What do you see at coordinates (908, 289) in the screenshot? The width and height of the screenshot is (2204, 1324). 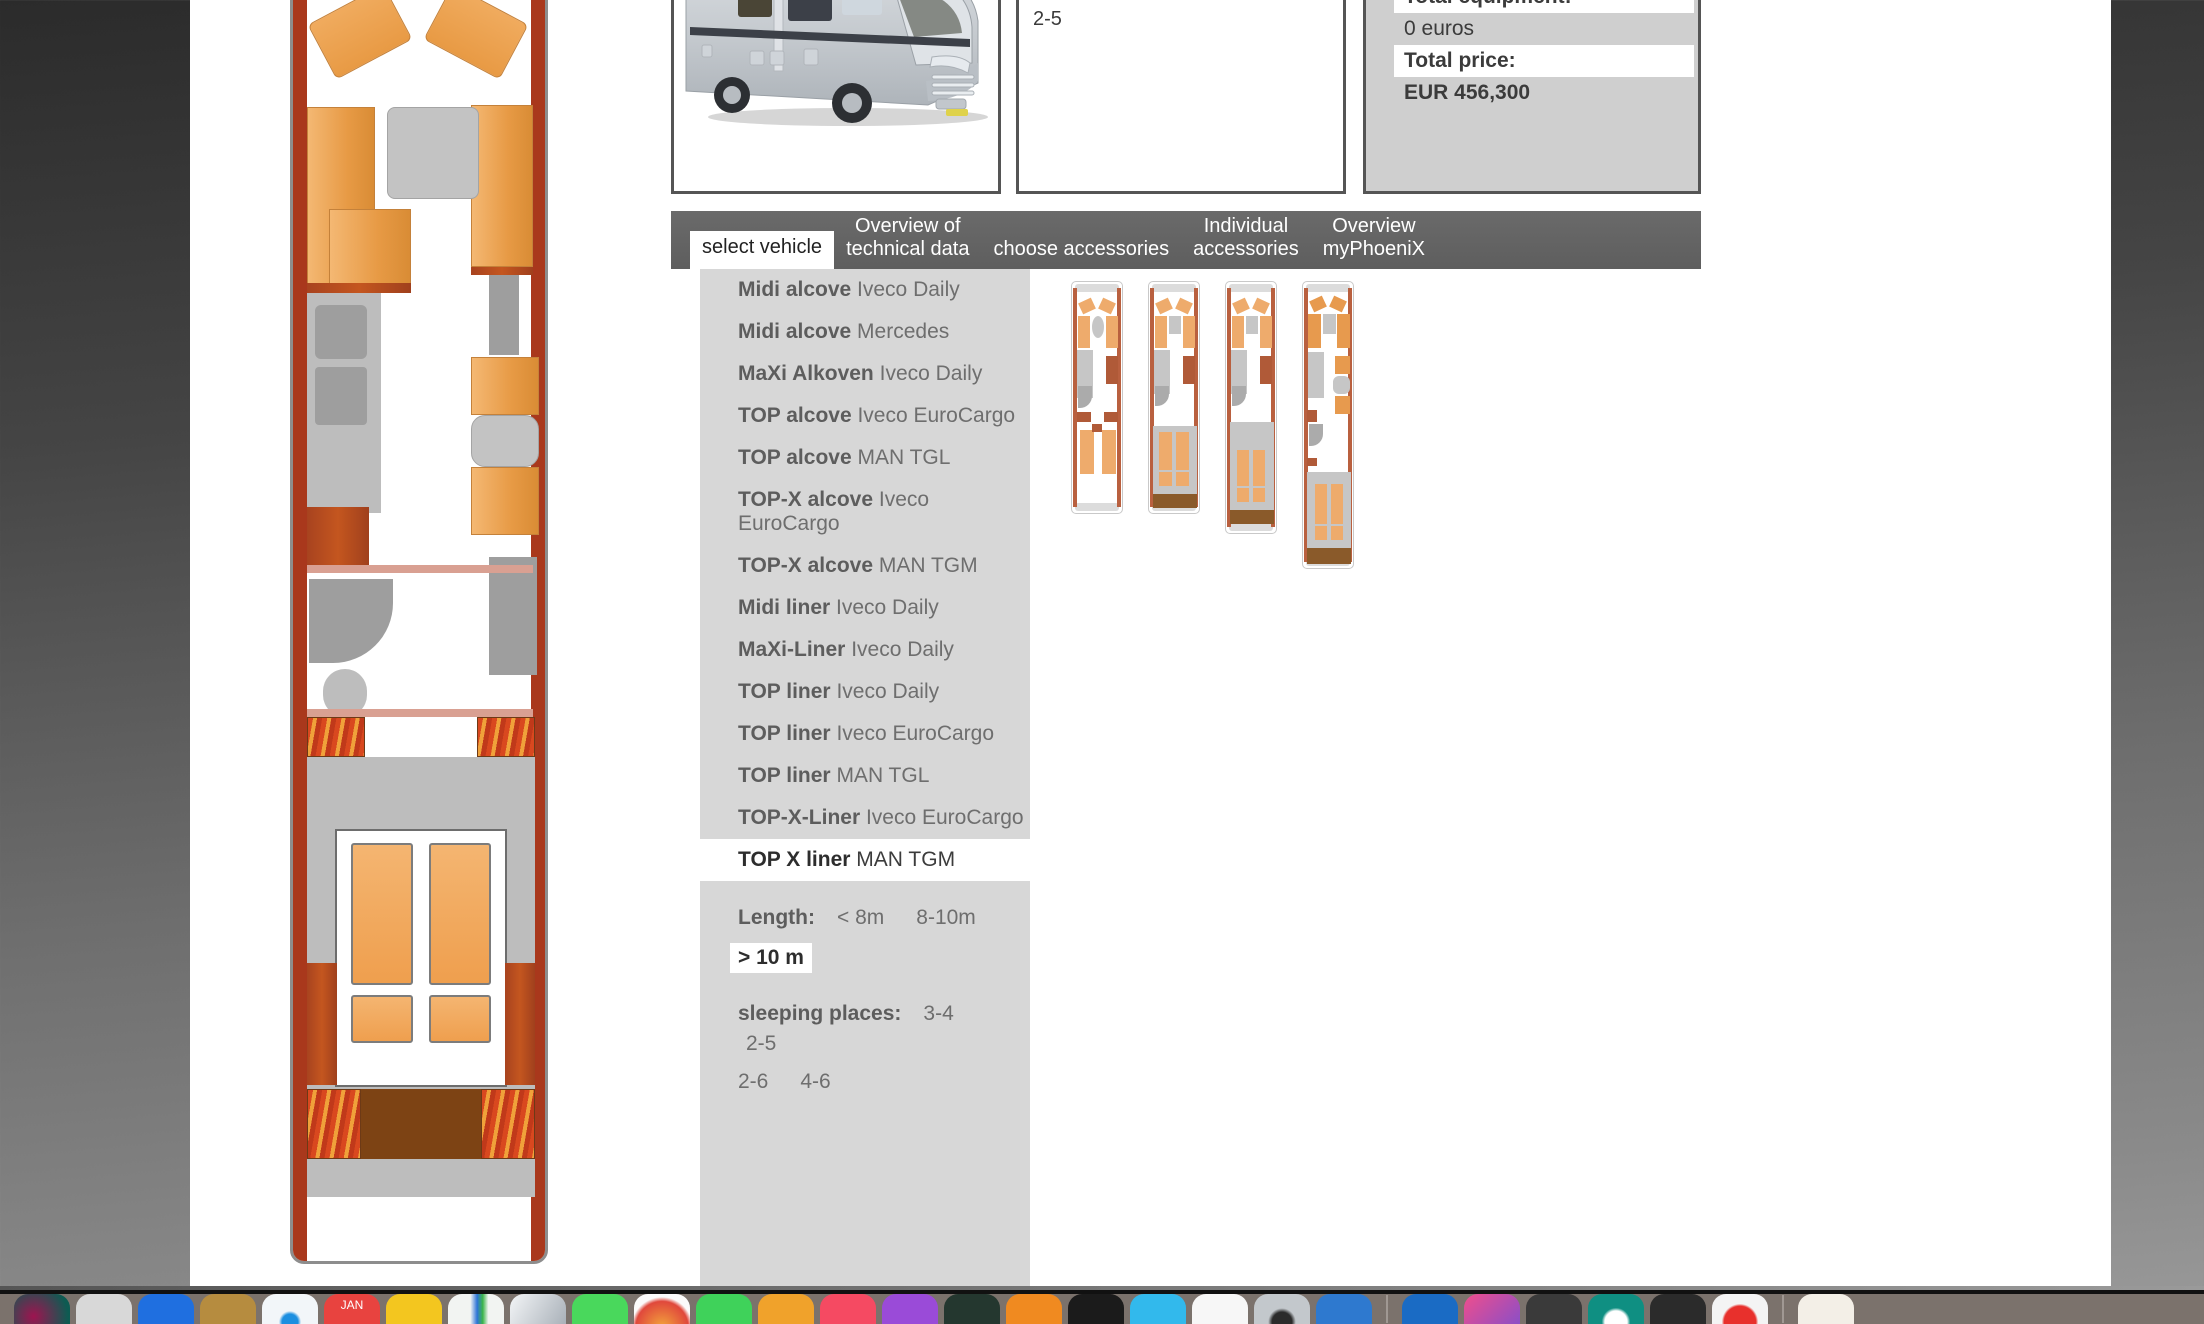 I see `vehicle-chassis-0: Iveco Daily` at bounding box center [908, 289].